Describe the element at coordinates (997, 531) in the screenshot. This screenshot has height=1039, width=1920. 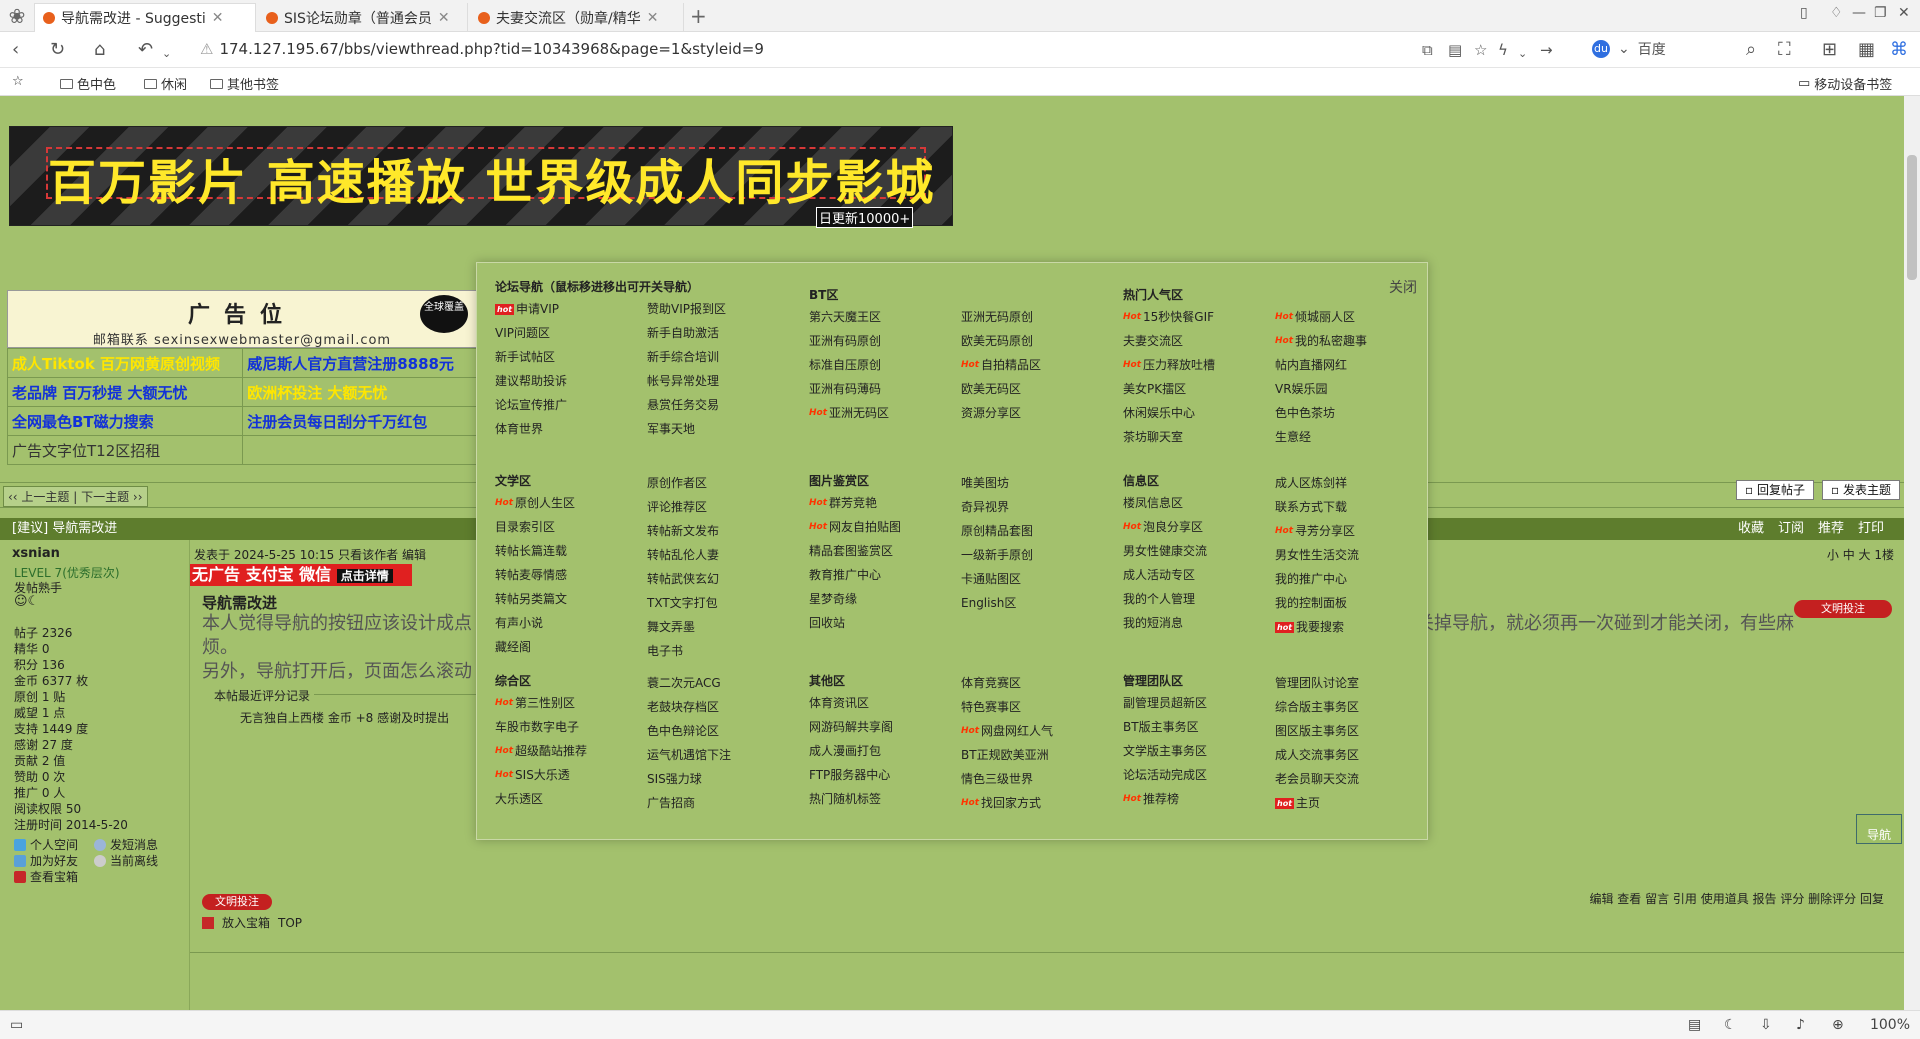
I see `nav-link: 原创精品套图` at that location.